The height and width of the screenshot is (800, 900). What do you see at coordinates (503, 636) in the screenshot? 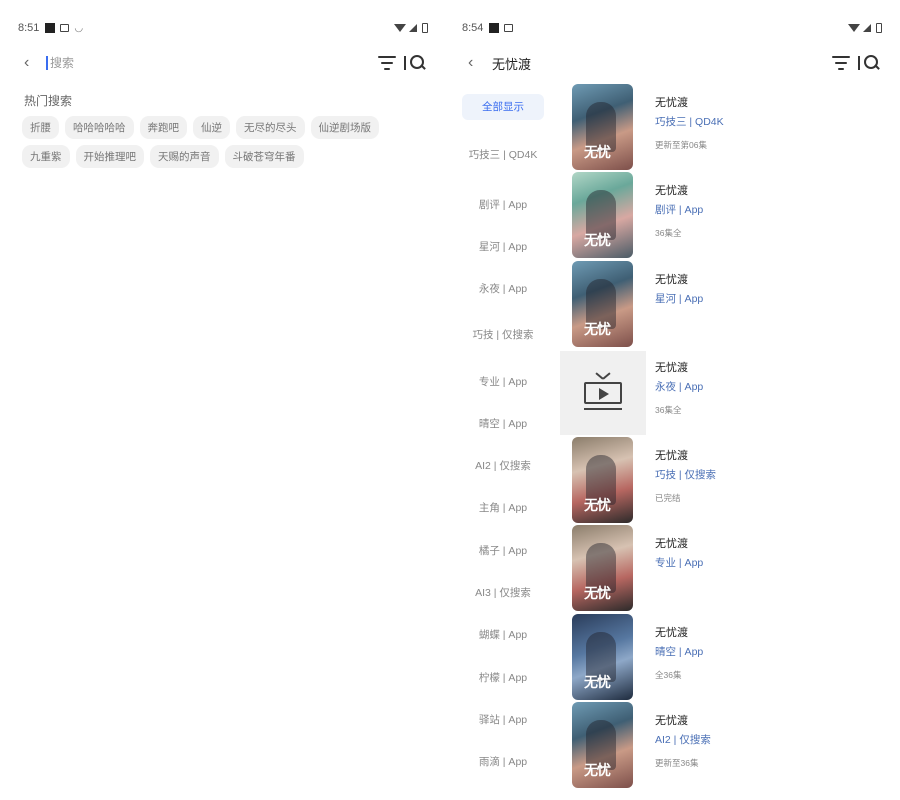
I see `category-item: 蝴蝶 | App` at bounding box center [503, 636].